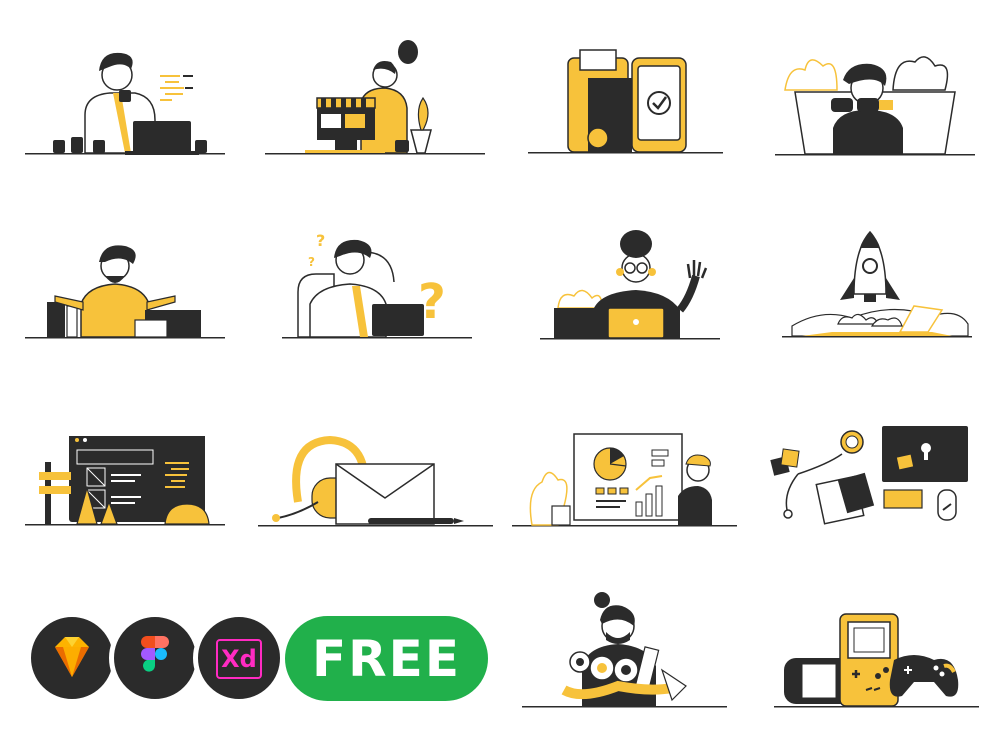  I want to click on illustration-business-report, so click(624, 480).